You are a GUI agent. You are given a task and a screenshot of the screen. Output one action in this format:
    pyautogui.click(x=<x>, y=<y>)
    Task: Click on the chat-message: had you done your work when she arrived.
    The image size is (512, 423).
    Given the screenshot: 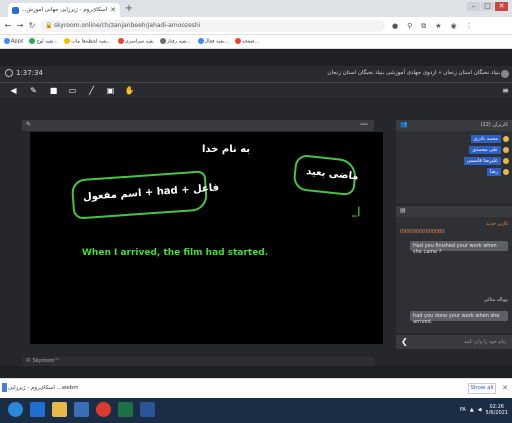 What is the action you would take?
    pyautogui.click(x=459, y=318)
    